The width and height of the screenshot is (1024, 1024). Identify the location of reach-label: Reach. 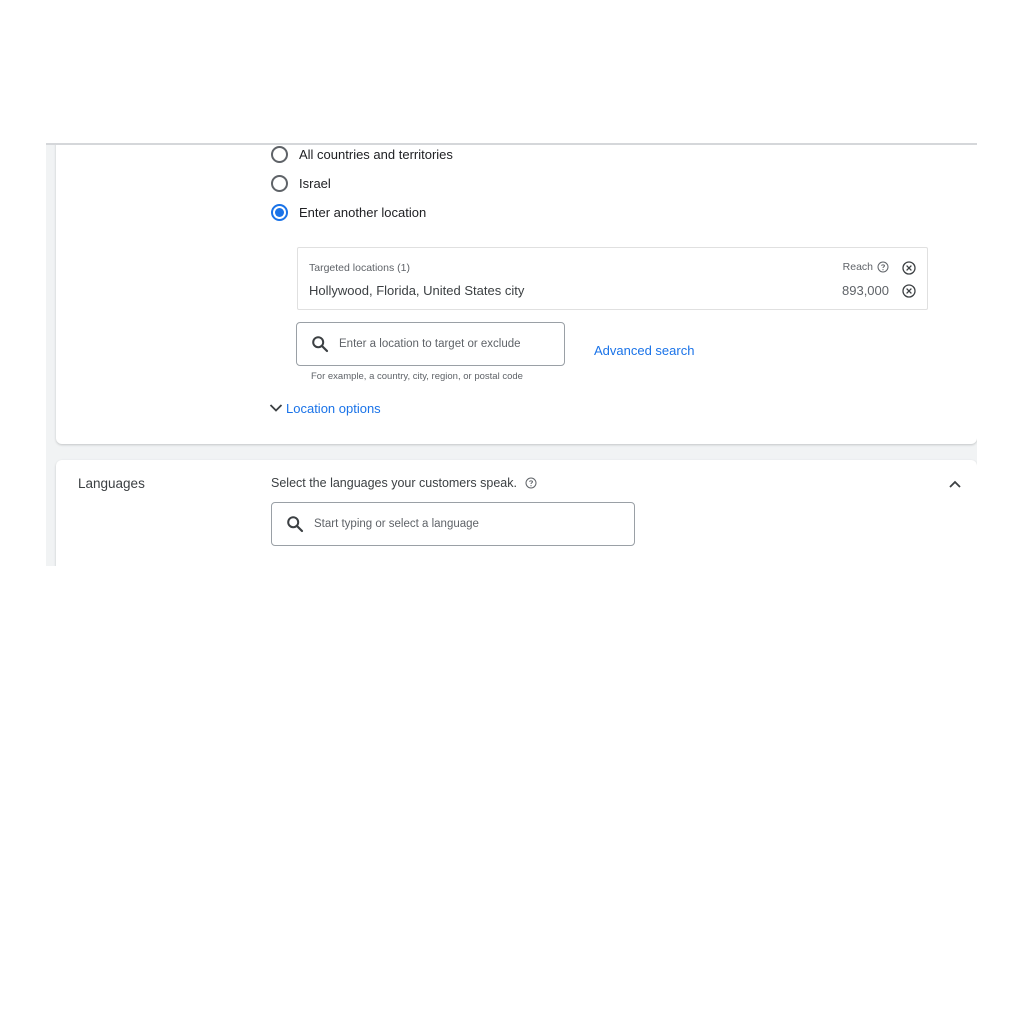
(857, 267).